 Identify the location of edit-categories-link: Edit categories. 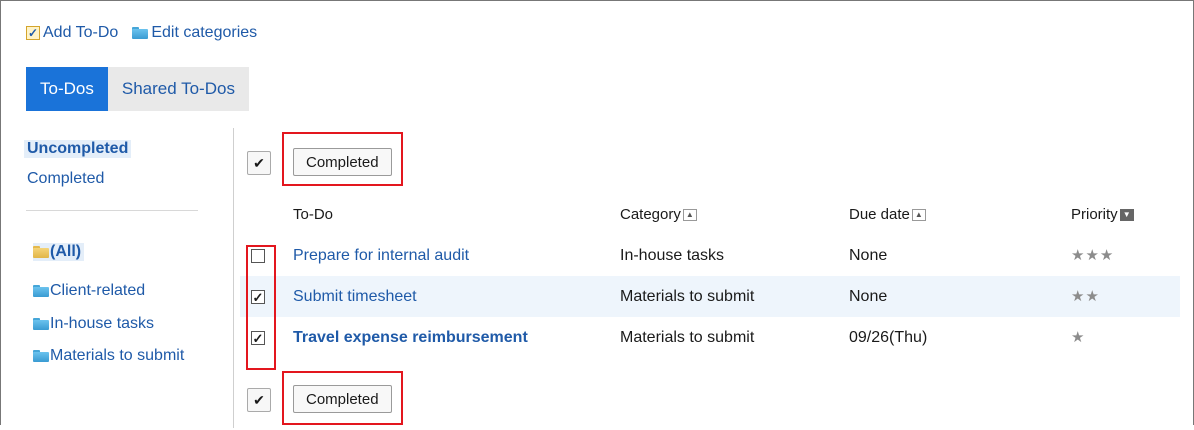
(194, 33).